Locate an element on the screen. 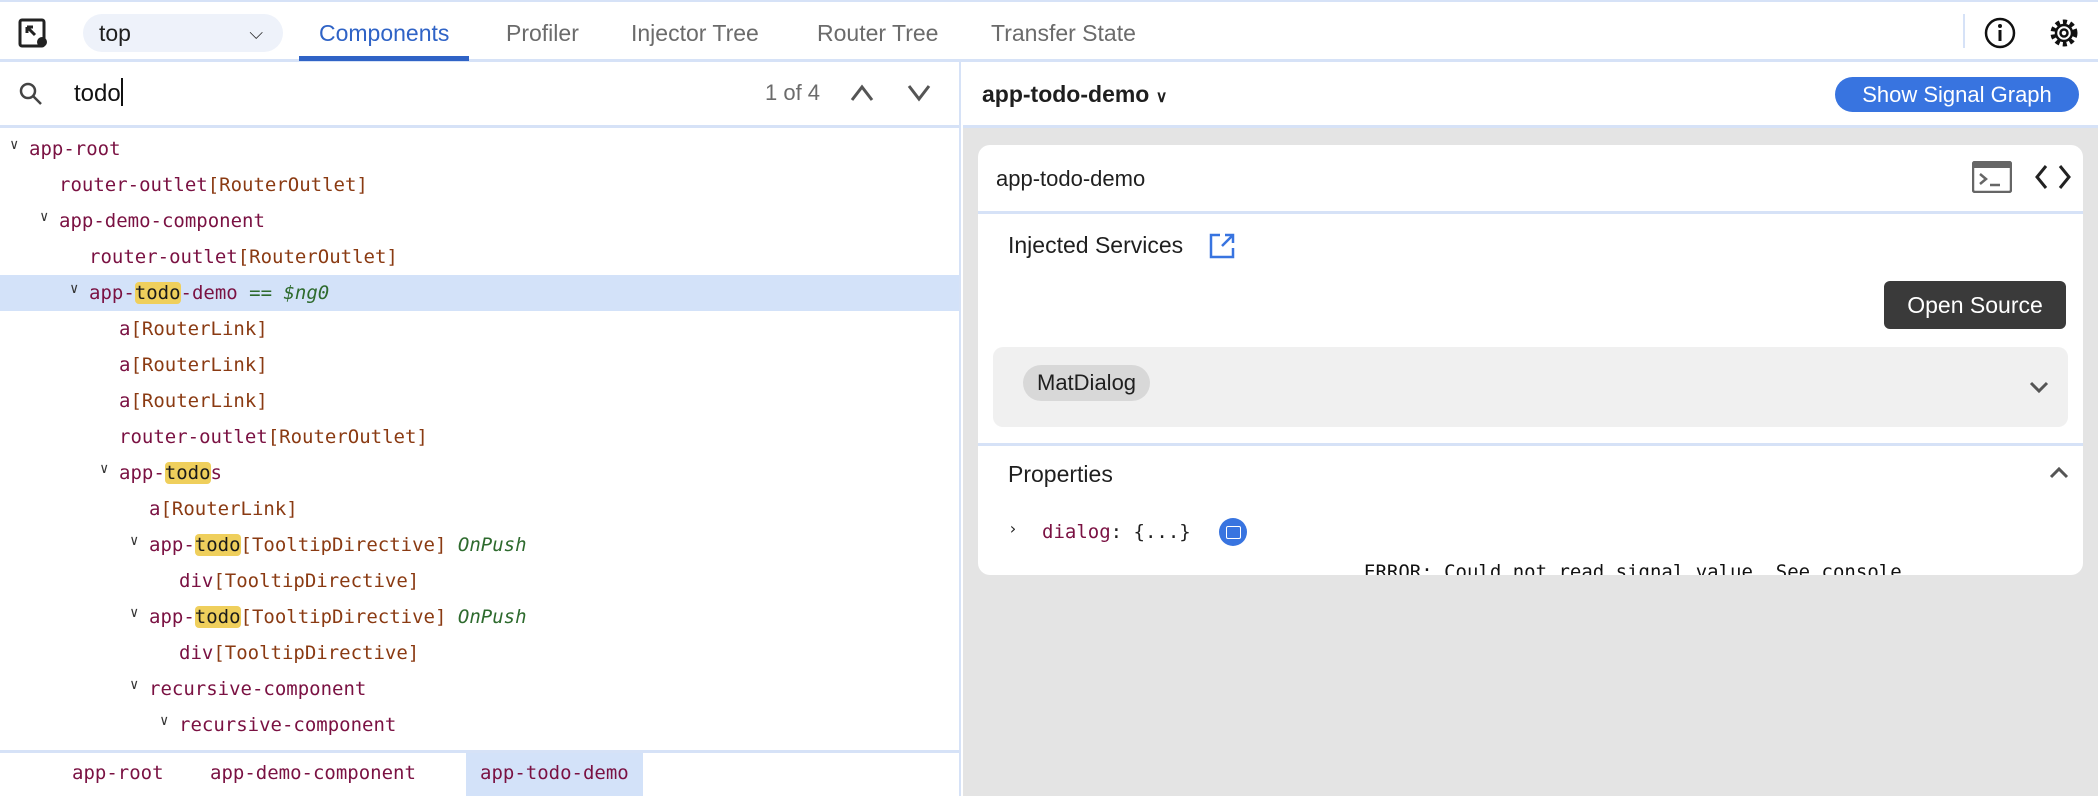  chevron-down-icon: ∨ is located at coordinates (1161, 97).